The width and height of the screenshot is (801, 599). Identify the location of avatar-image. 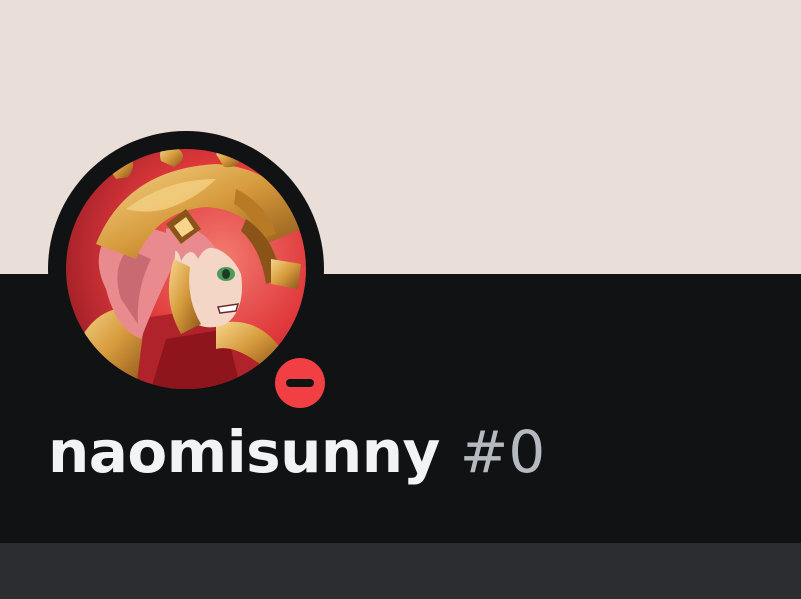
(186, 269).